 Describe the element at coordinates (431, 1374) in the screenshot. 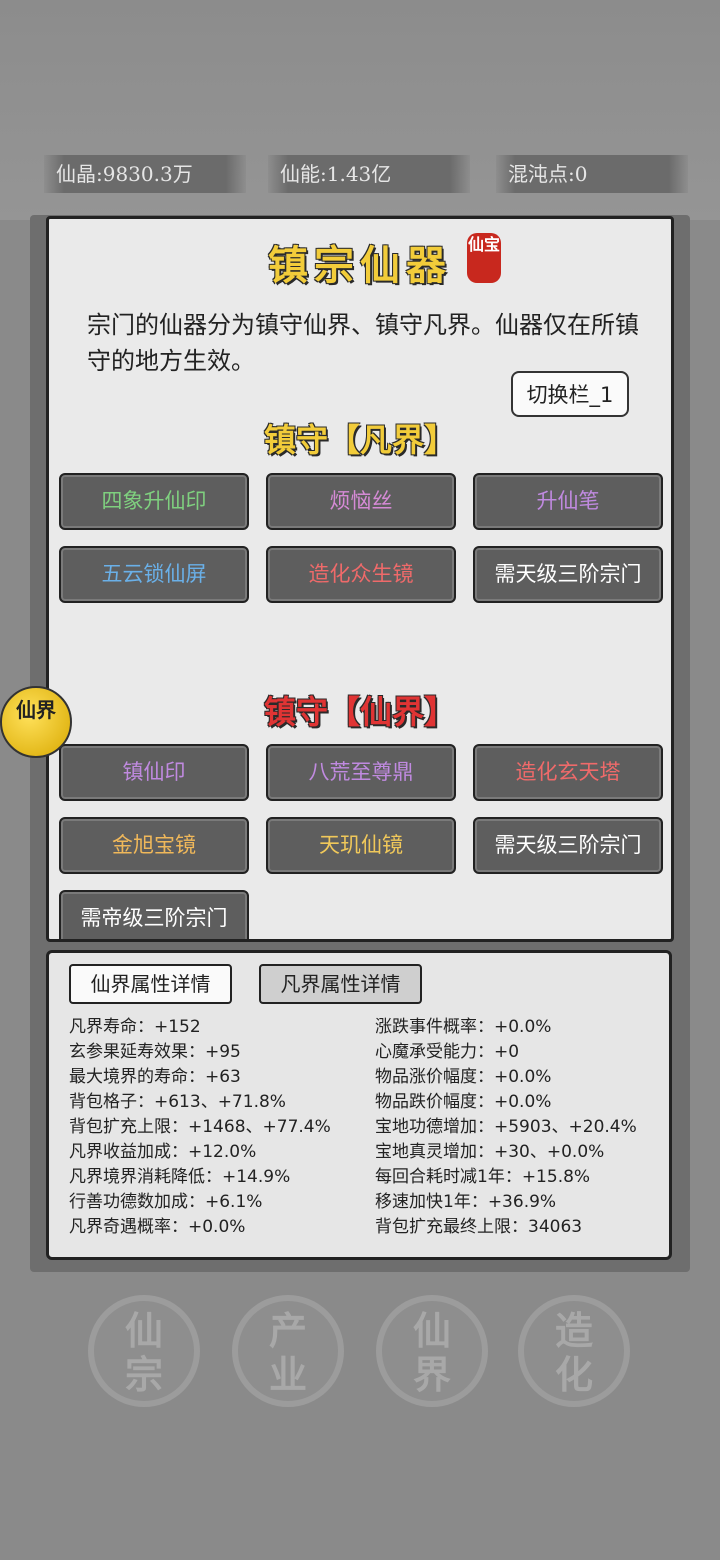

I see `nav-label: 界` at that location.